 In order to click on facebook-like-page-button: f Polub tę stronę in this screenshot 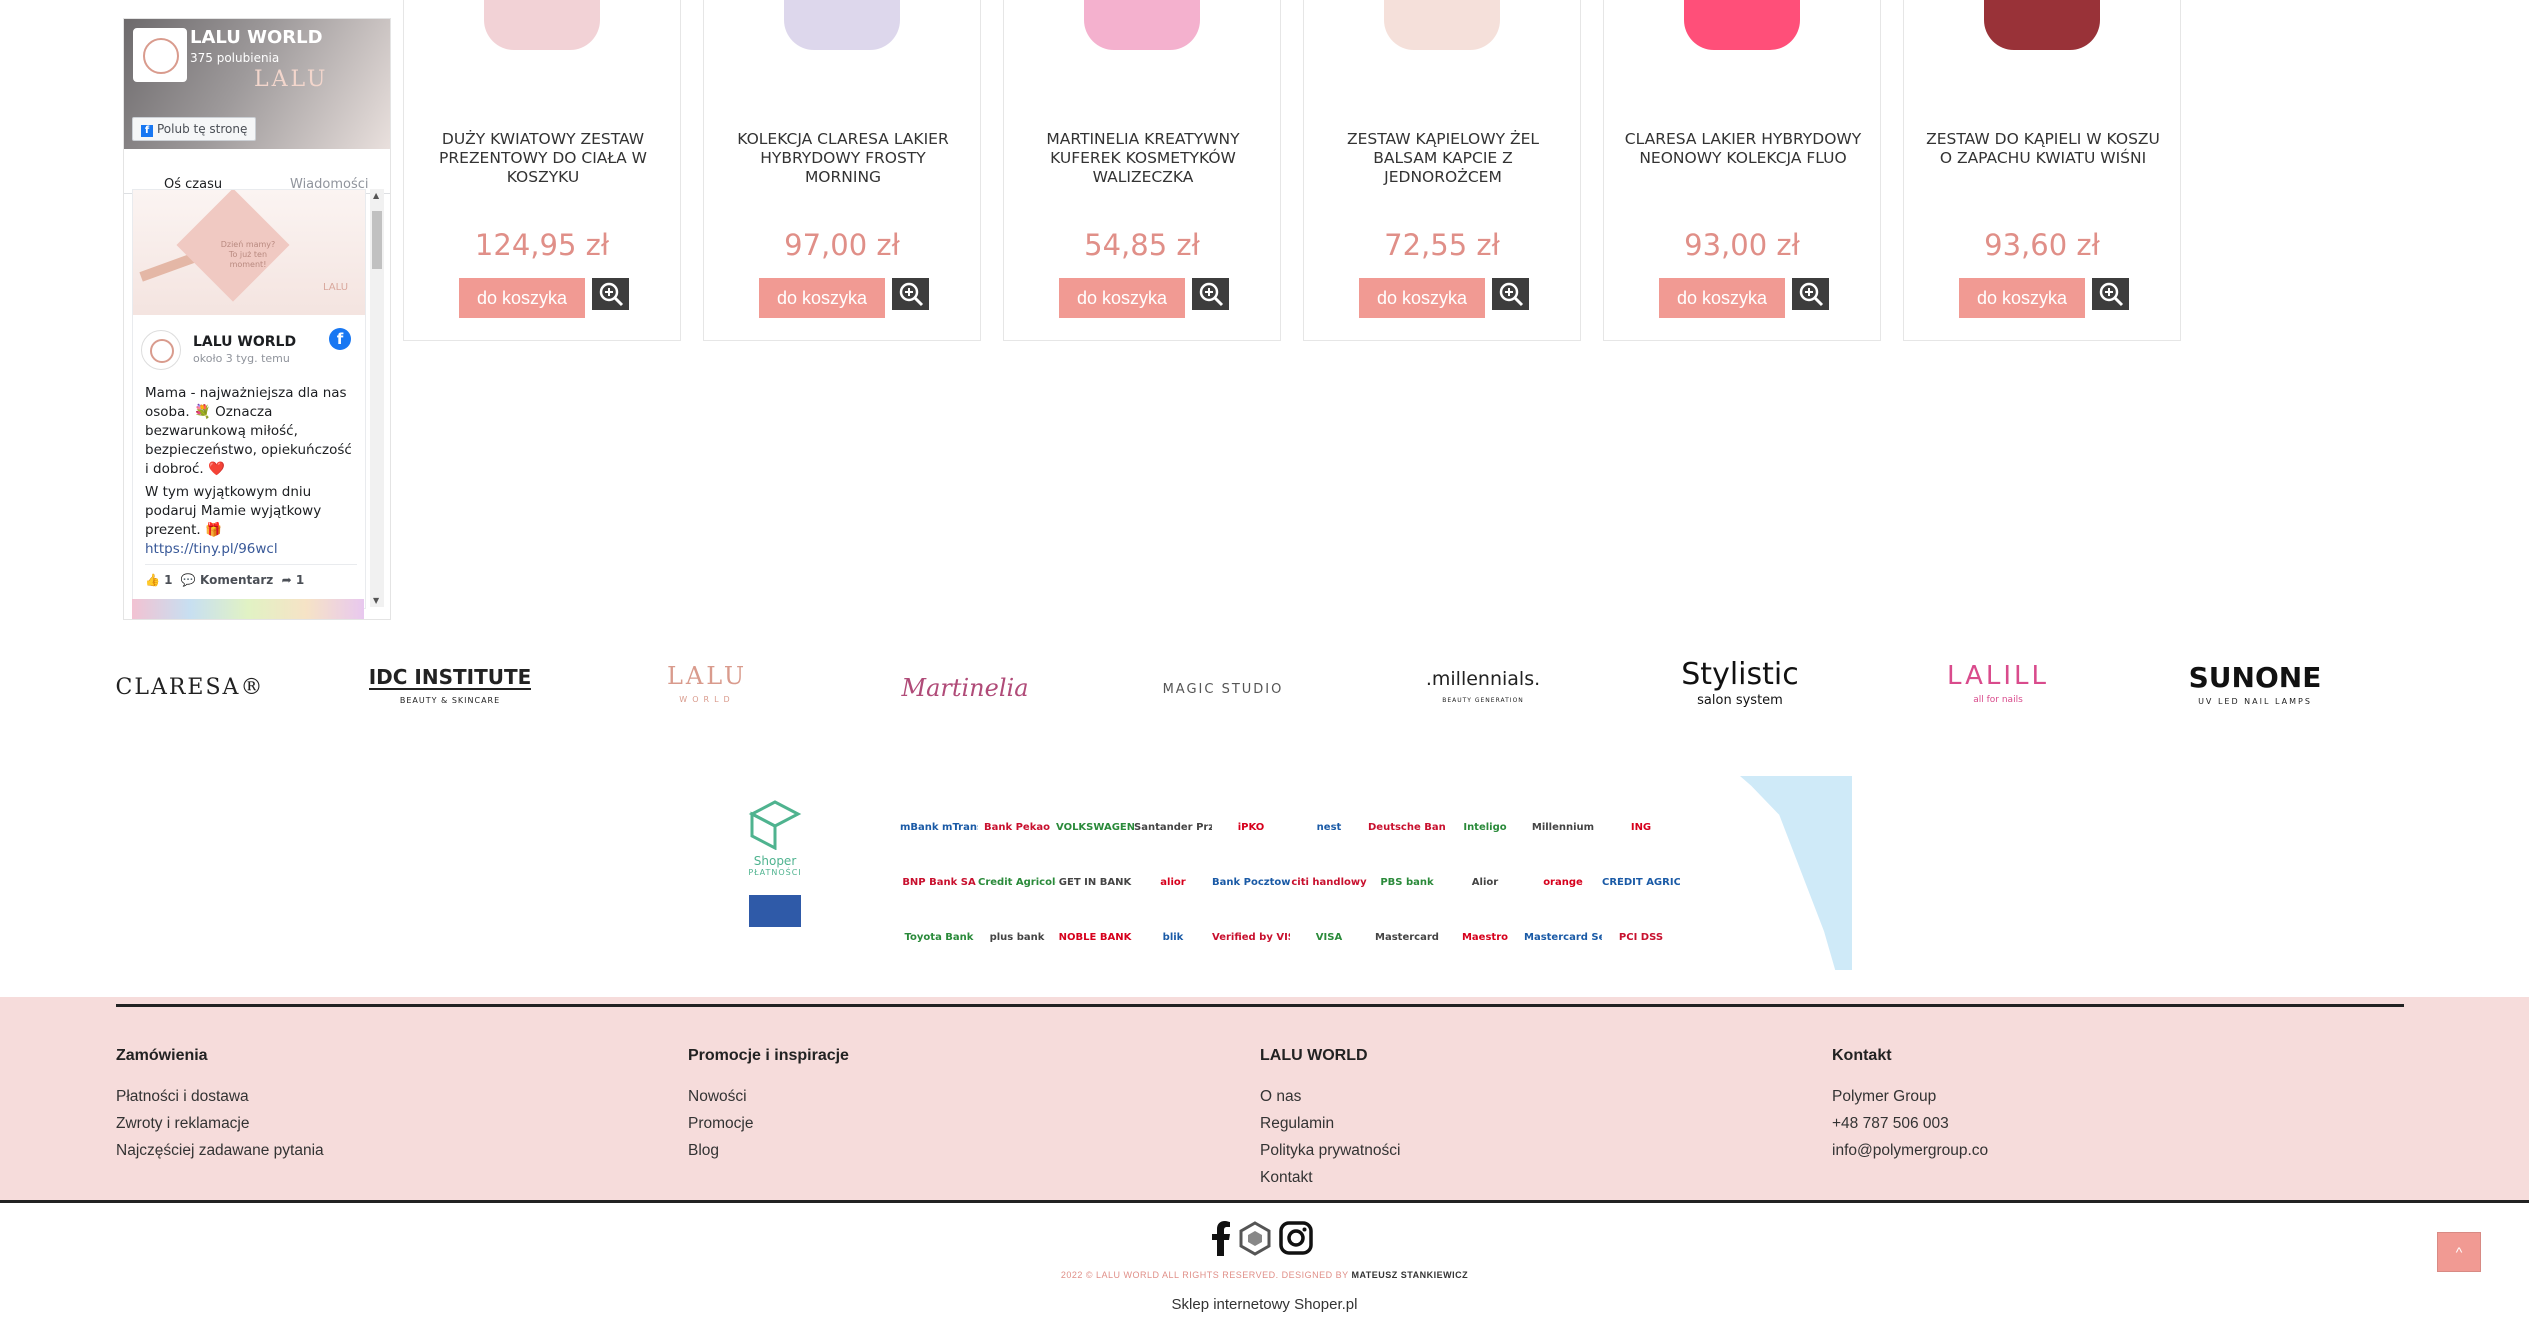, I will do `click(194, 129)`.